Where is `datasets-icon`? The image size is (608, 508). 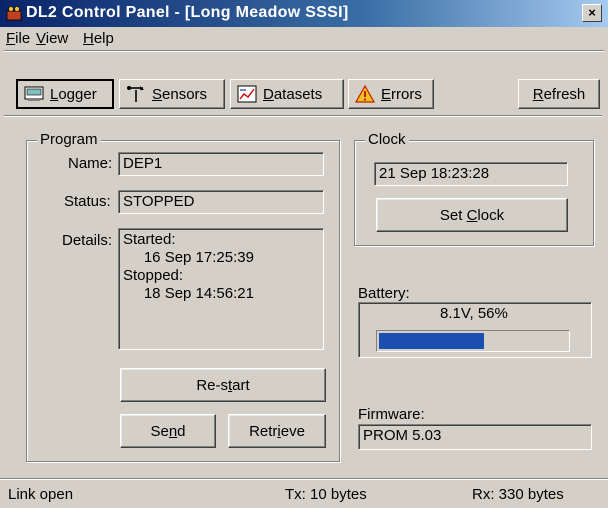 datasets-icon is located at coordinates (247, 94).